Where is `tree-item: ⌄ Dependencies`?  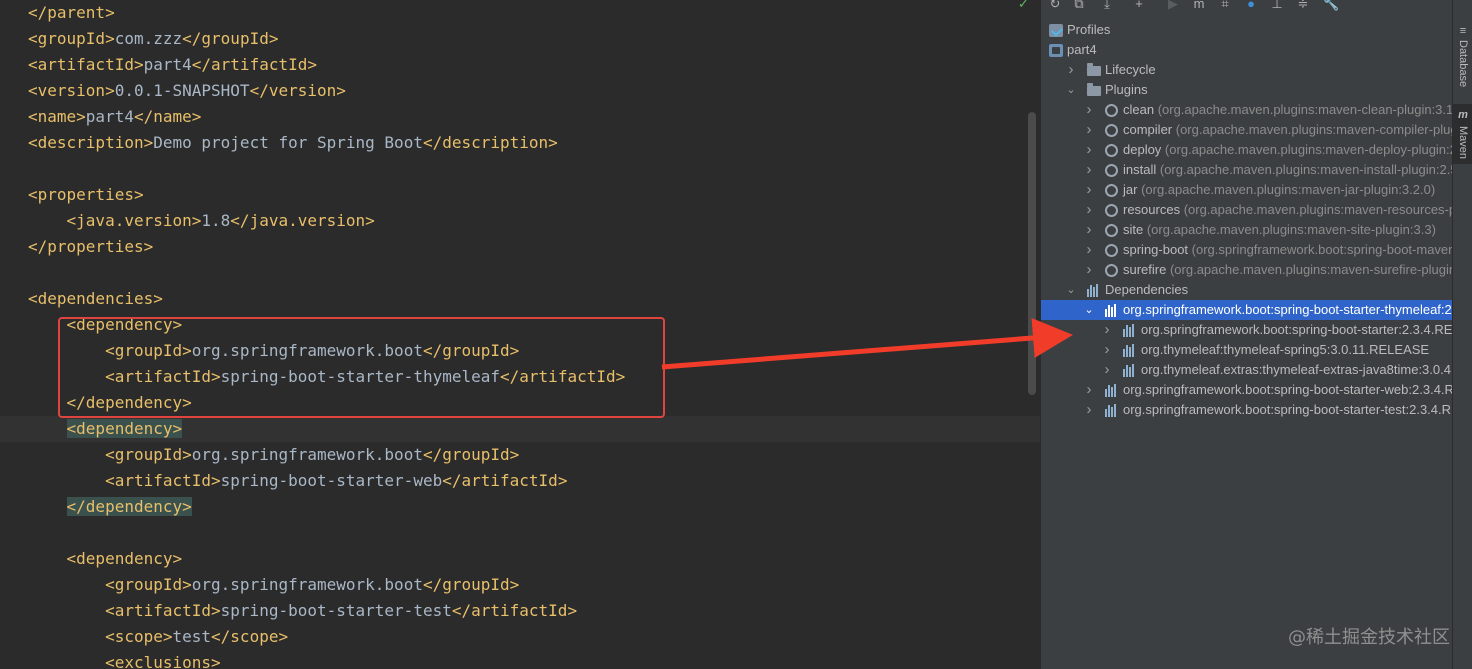
tree-item: ⌄ Dependencies is located at coordinates (1246, 290).